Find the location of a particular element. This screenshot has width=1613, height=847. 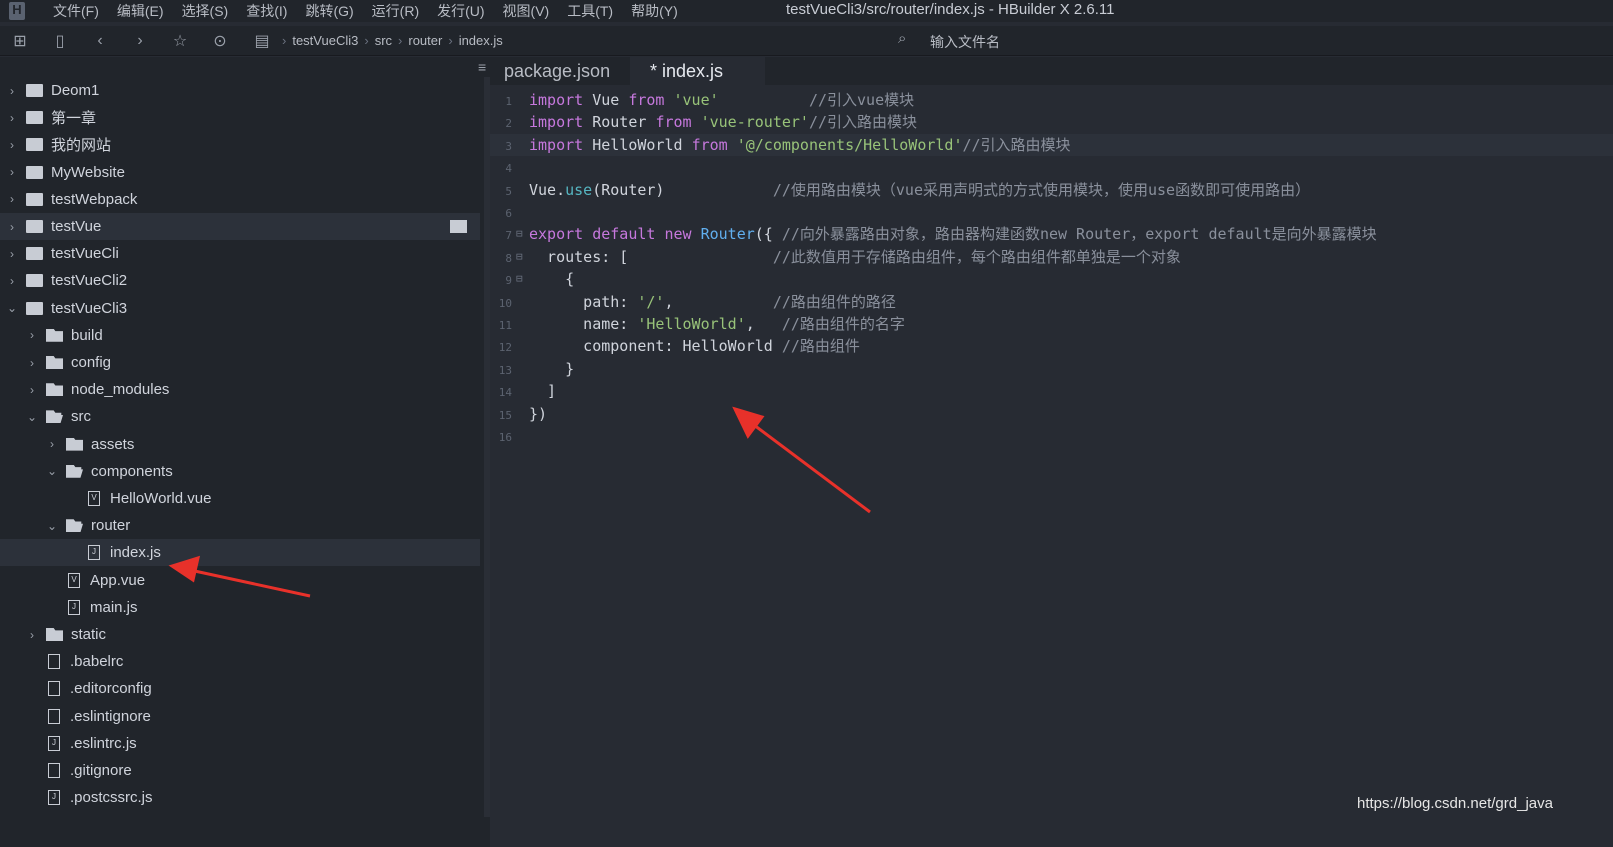

arrow-to-index-js is located at coordinates (250, 583).